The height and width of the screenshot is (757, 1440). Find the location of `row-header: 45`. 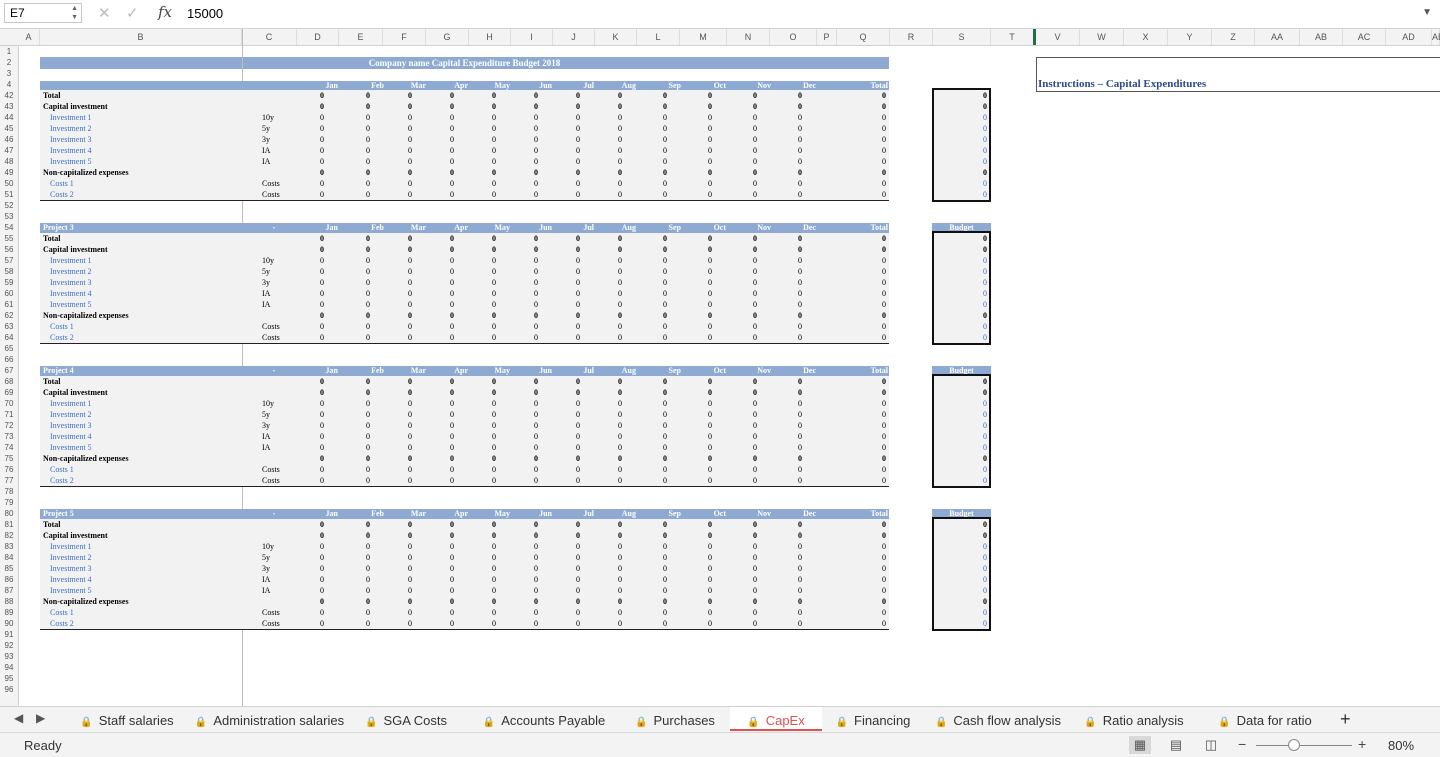

row-header: 45 is located at coordinates (9, 128).